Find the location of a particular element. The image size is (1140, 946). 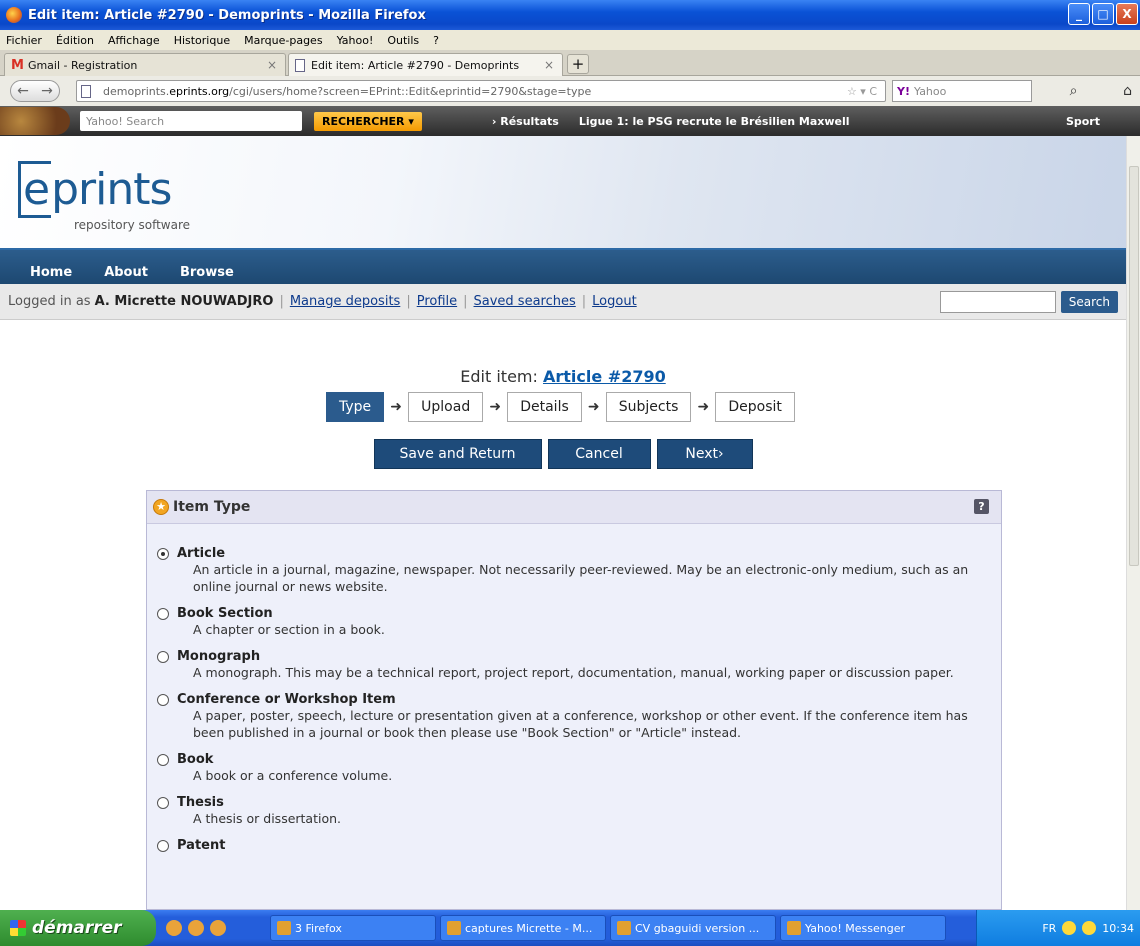

stage-deposit: Deposit is located at coordinates (755, 407).